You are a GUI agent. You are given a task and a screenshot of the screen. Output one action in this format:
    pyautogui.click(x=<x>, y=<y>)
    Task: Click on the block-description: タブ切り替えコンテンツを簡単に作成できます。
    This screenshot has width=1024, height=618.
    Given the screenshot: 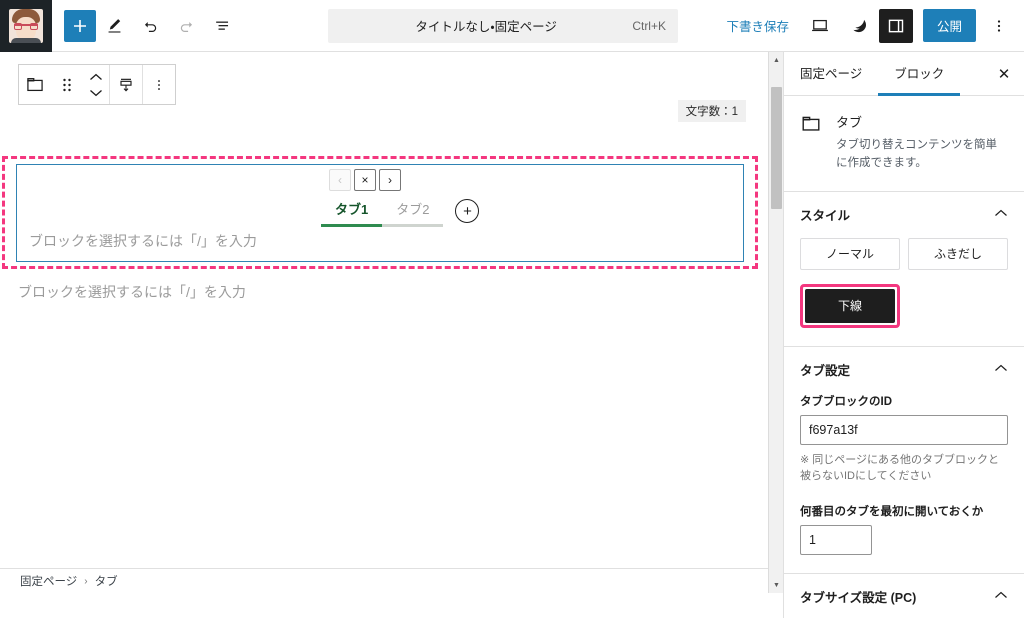 What is the action you would take?
    pyautogui.click(x=916, y=154)
    